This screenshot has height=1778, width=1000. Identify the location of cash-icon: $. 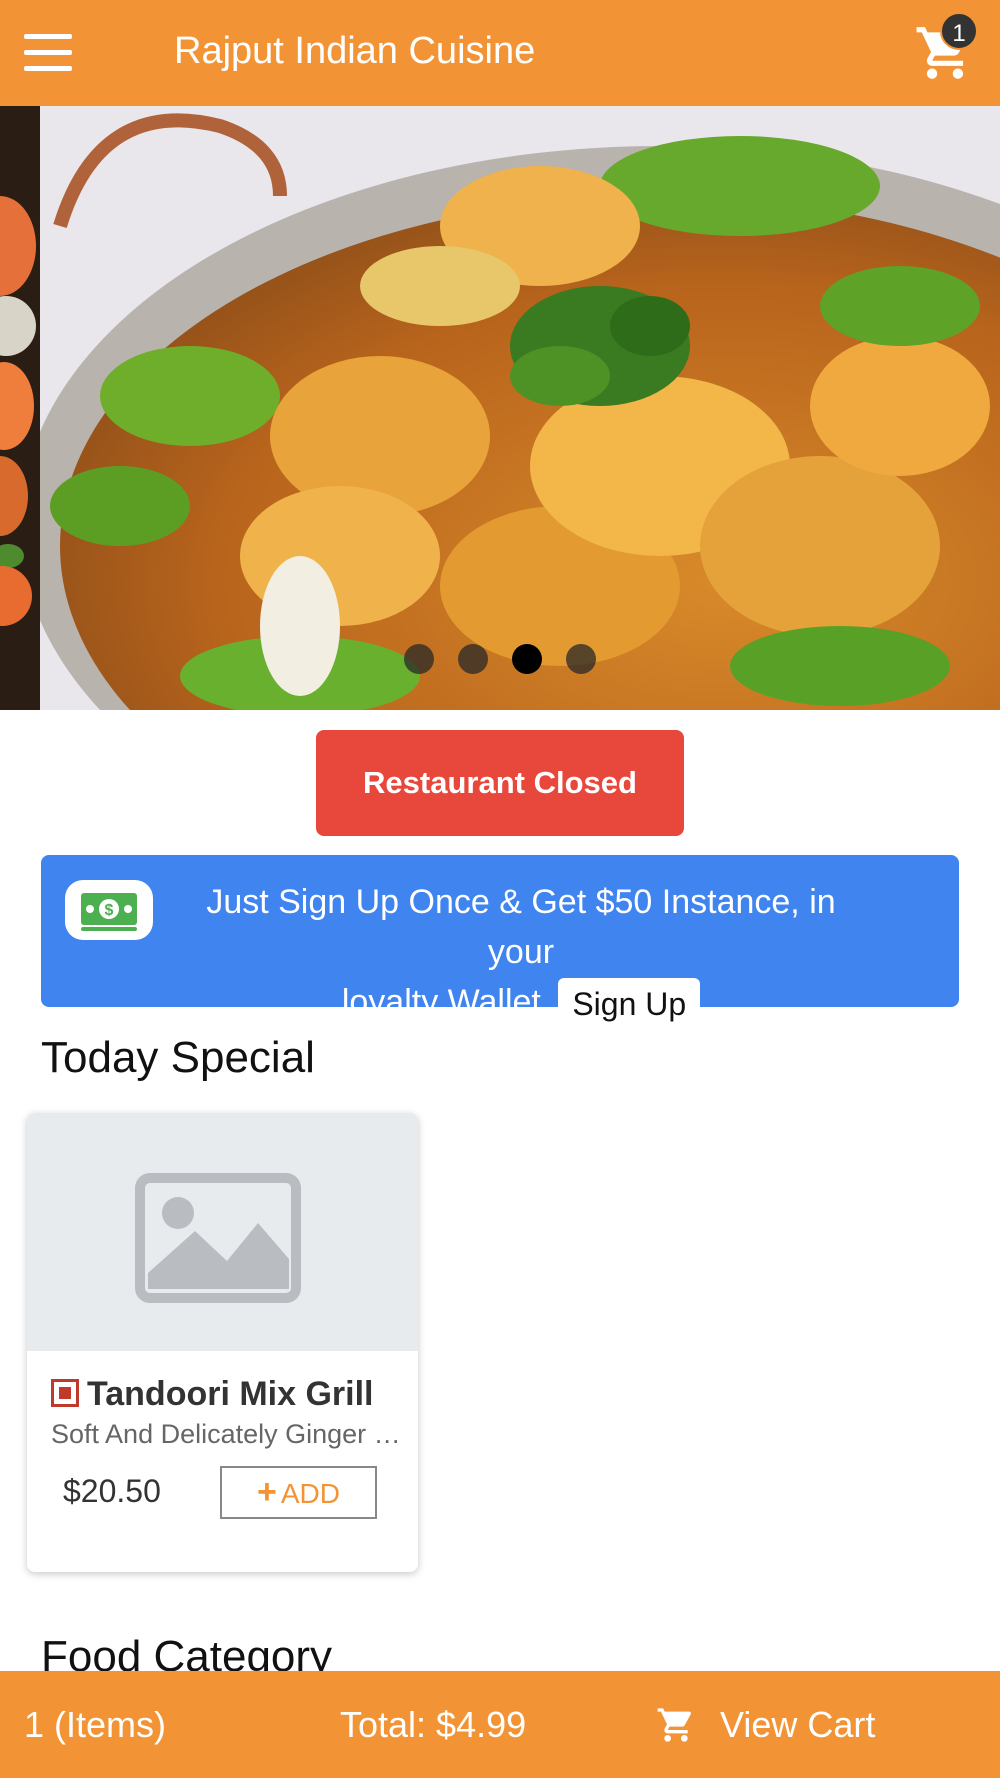
(109, 910).